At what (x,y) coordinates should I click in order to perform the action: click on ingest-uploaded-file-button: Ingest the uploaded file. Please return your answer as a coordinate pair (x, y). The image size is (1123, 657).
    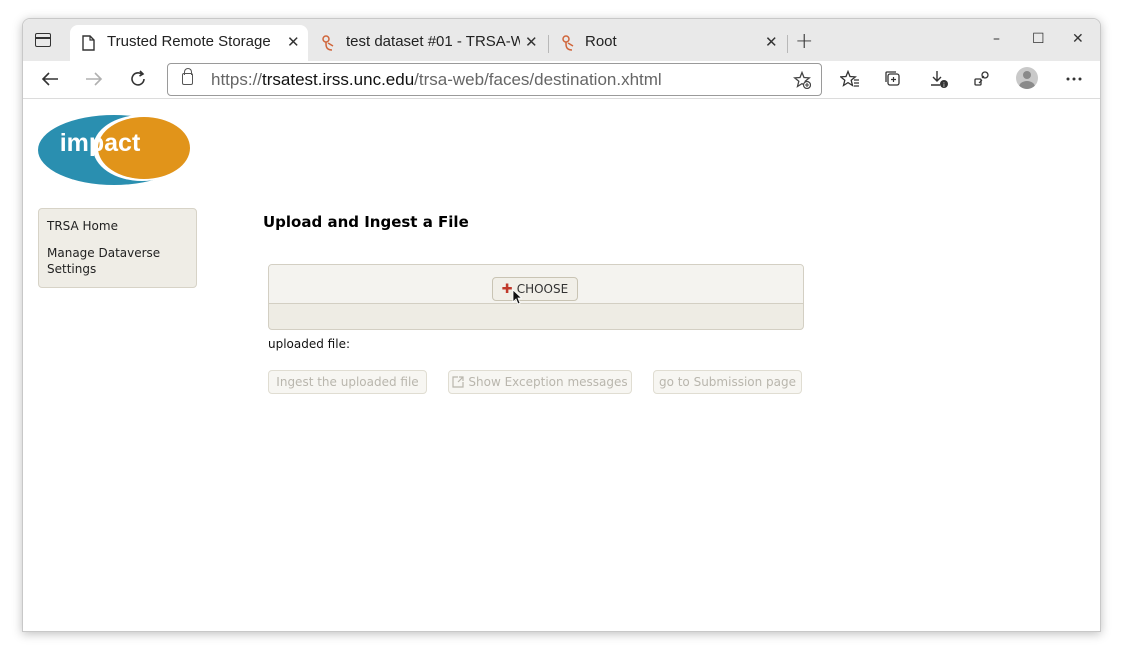
    Looking at the image, I should click on (347, 382).